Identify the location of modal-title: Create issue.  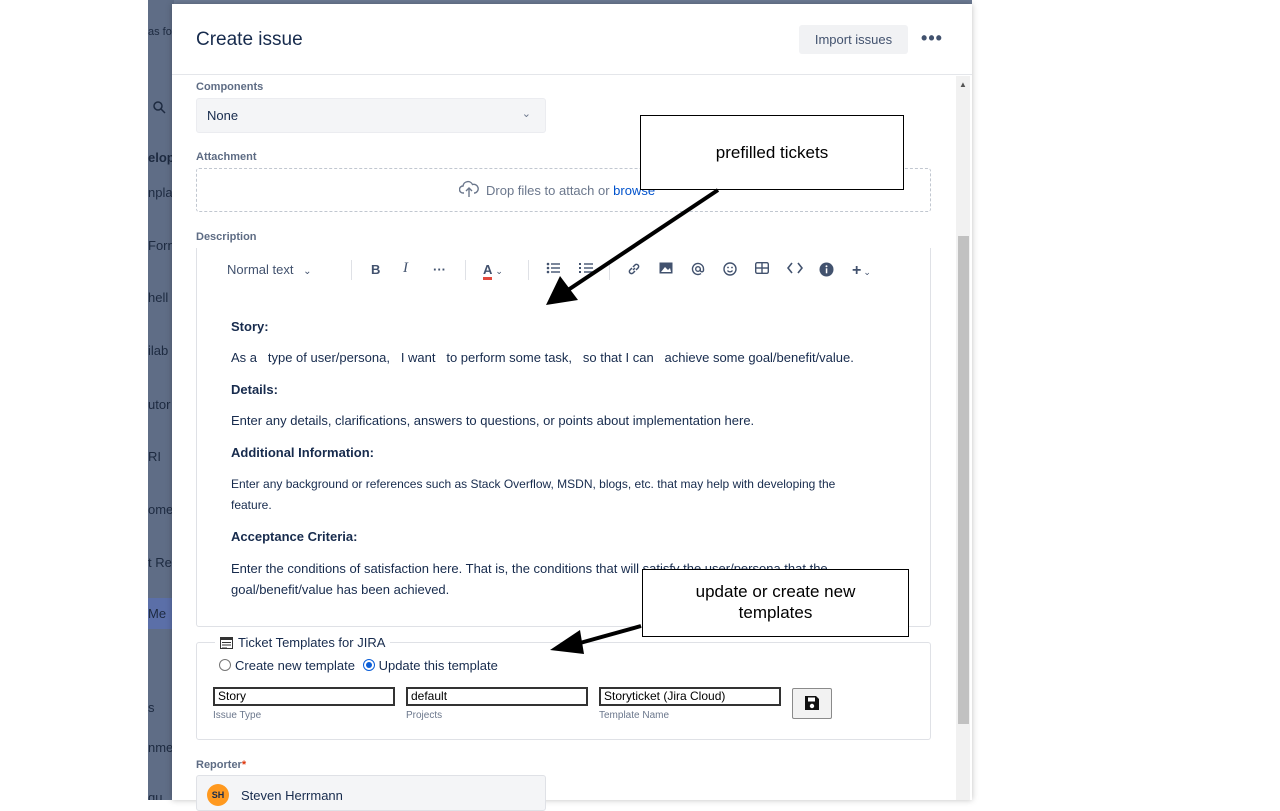
(249, 40).